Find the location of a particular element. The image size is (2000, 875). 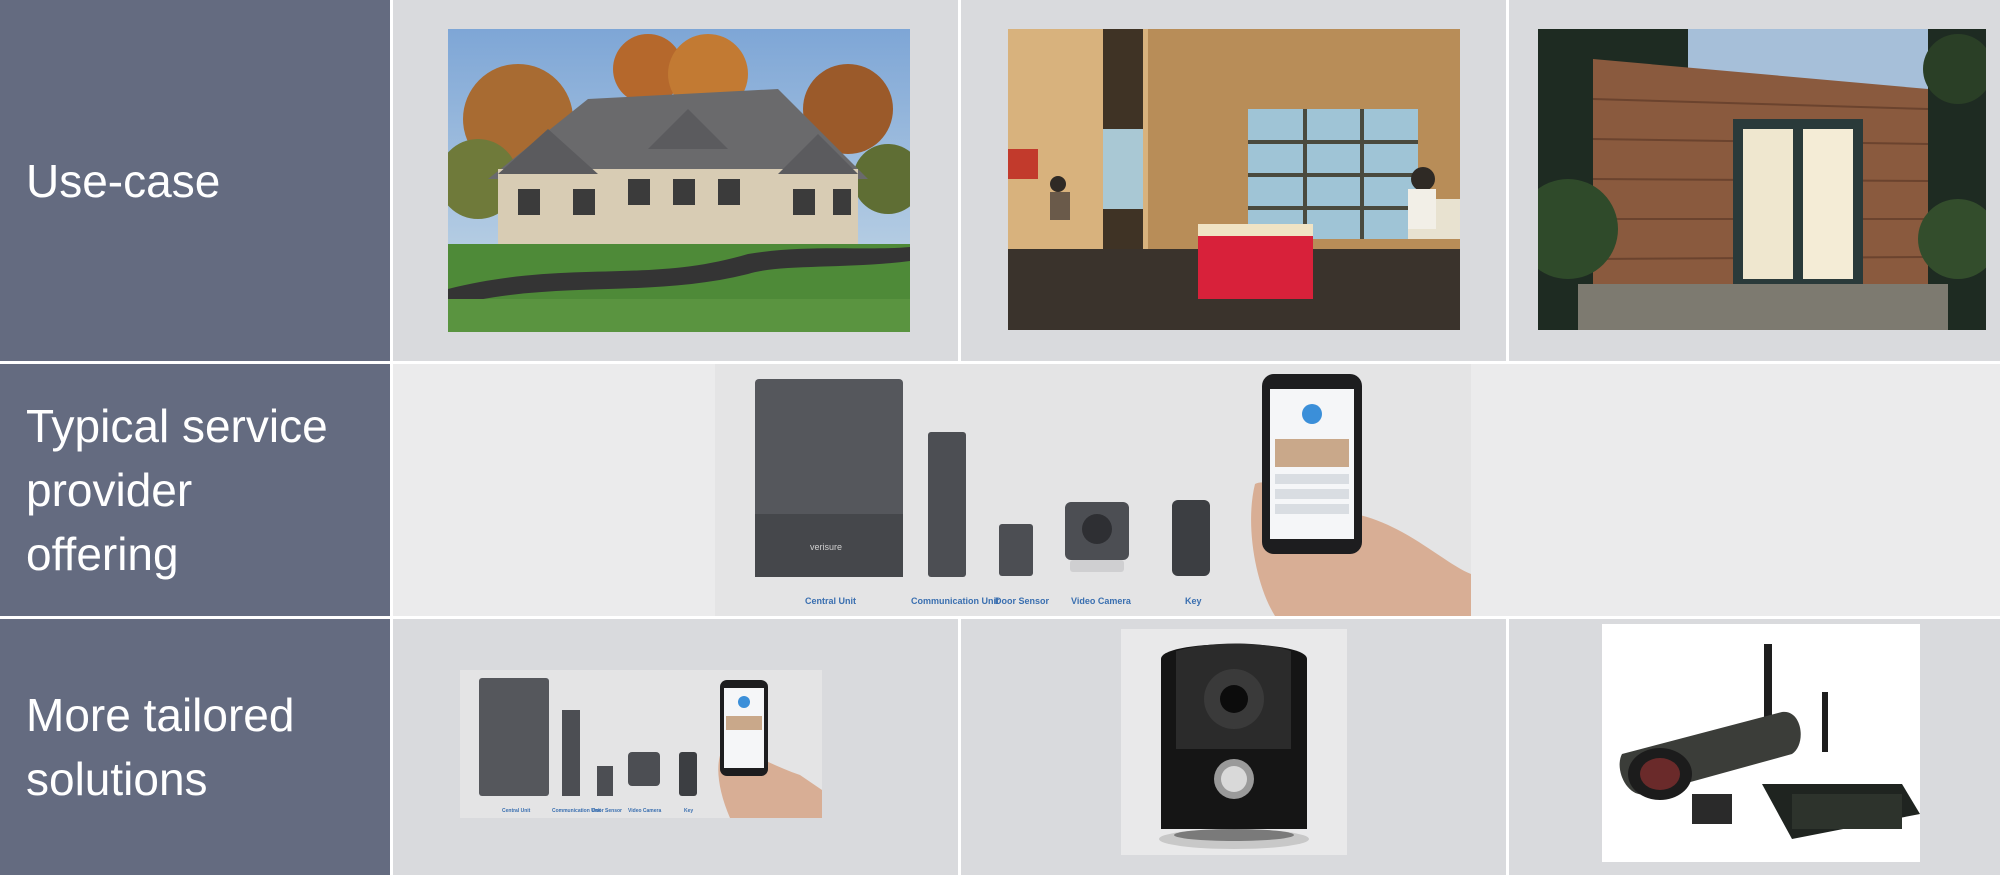

use-case-cell-house is located at coordinates (675, 180).